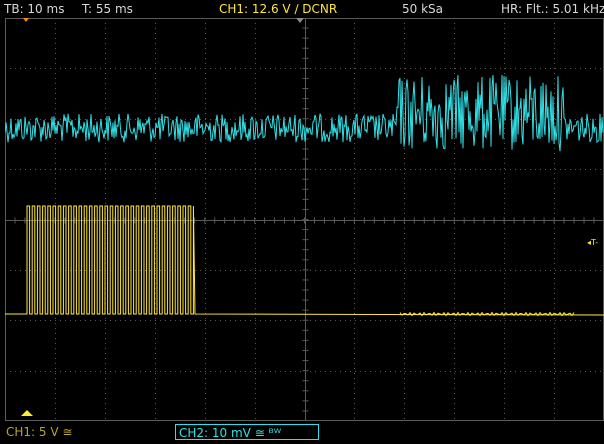  I want to click on channel-bar: CH1: 5 V ≅ CH2: 10 mV ≅ ᴮᵂ, so click(302, 432).